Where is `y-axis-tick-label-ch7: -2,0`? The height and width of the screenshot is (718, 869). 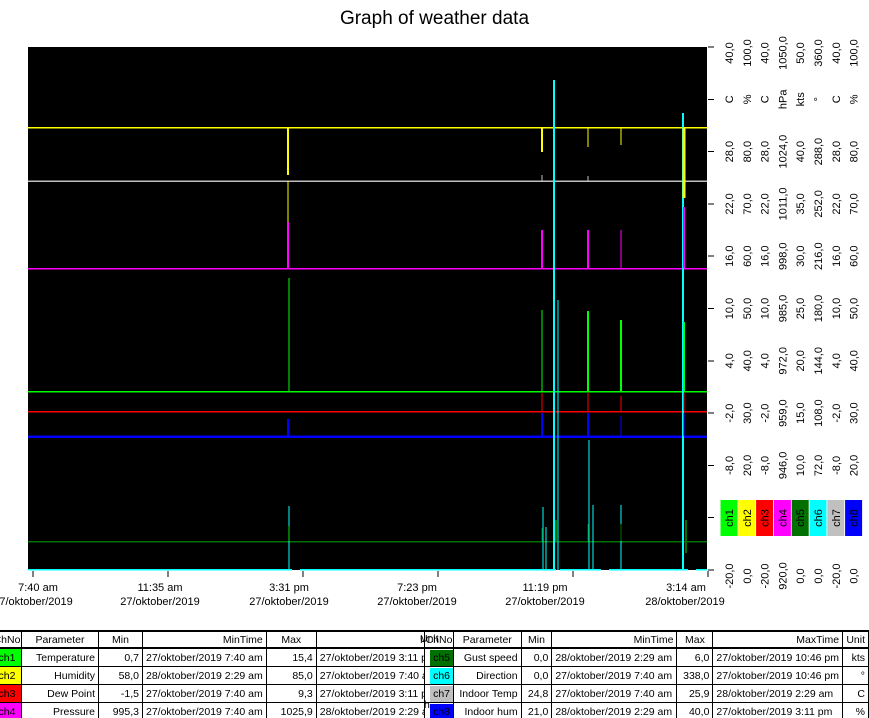
y-axis-tick-label-ch7: -2,0 is located at coordinates (837, 413).